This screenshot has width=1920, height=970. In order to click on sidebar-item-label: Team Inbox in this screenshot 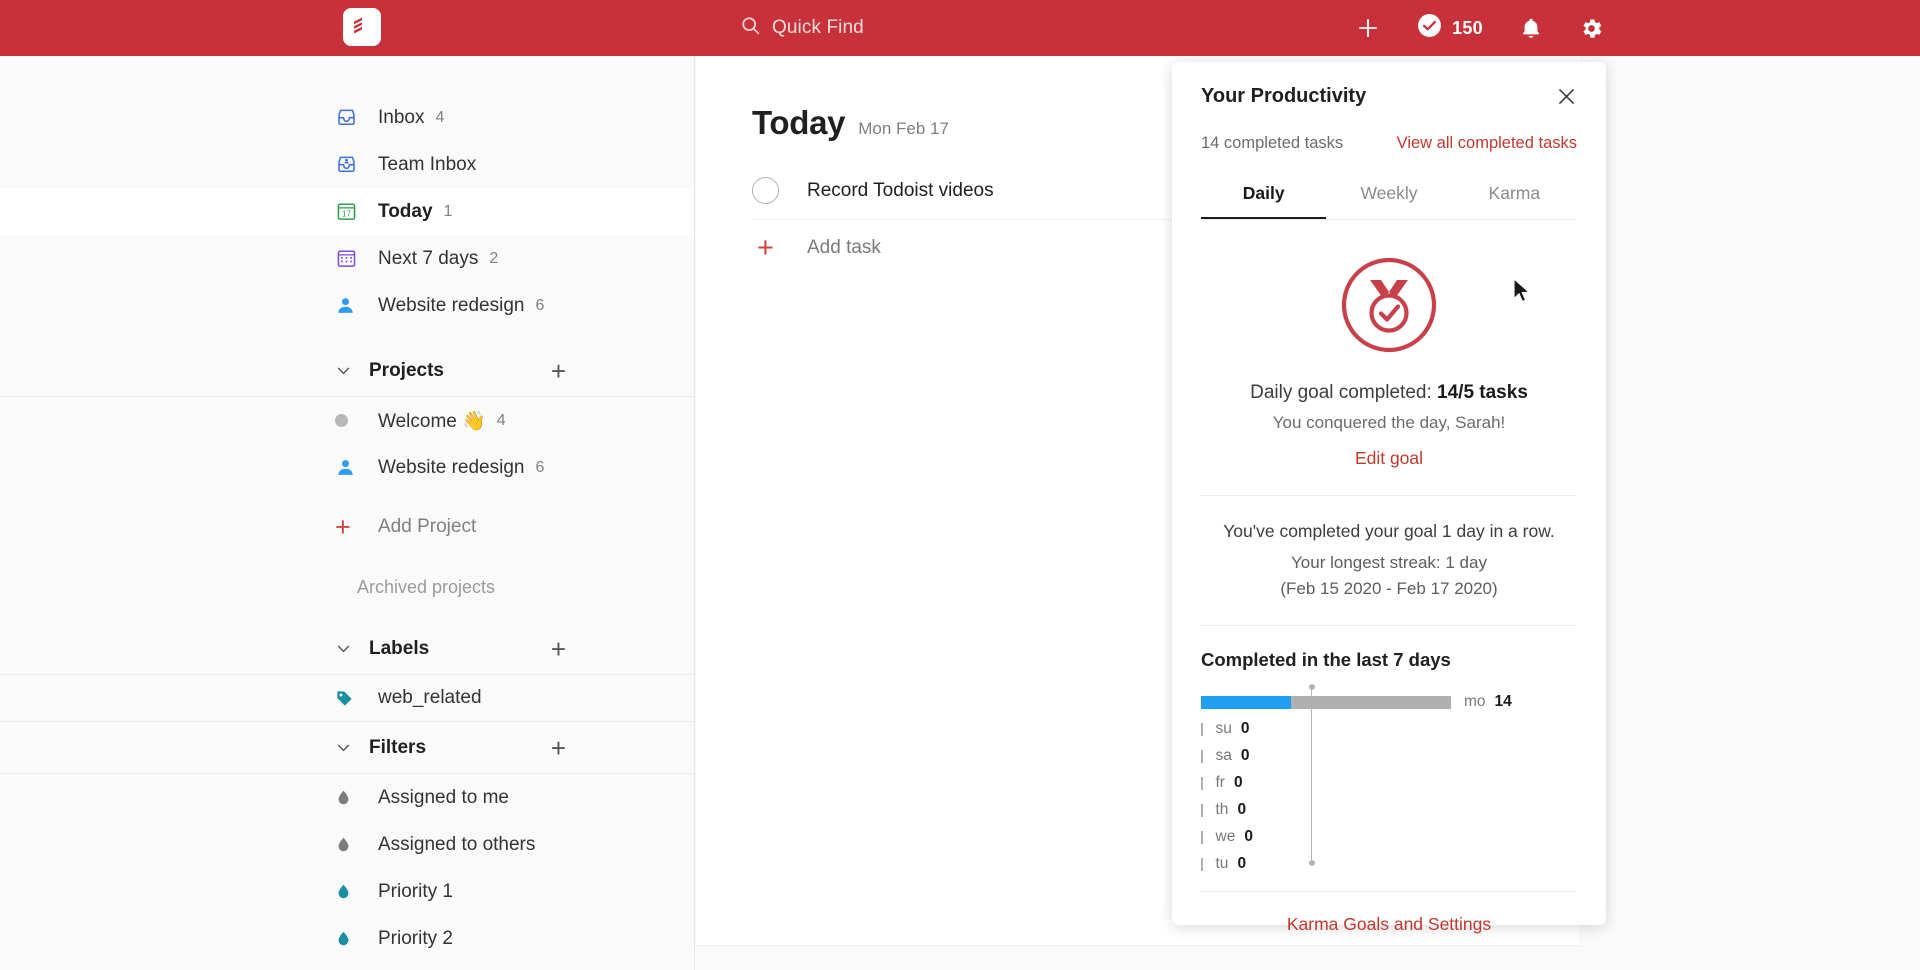, I will do `click(427, 164)`.